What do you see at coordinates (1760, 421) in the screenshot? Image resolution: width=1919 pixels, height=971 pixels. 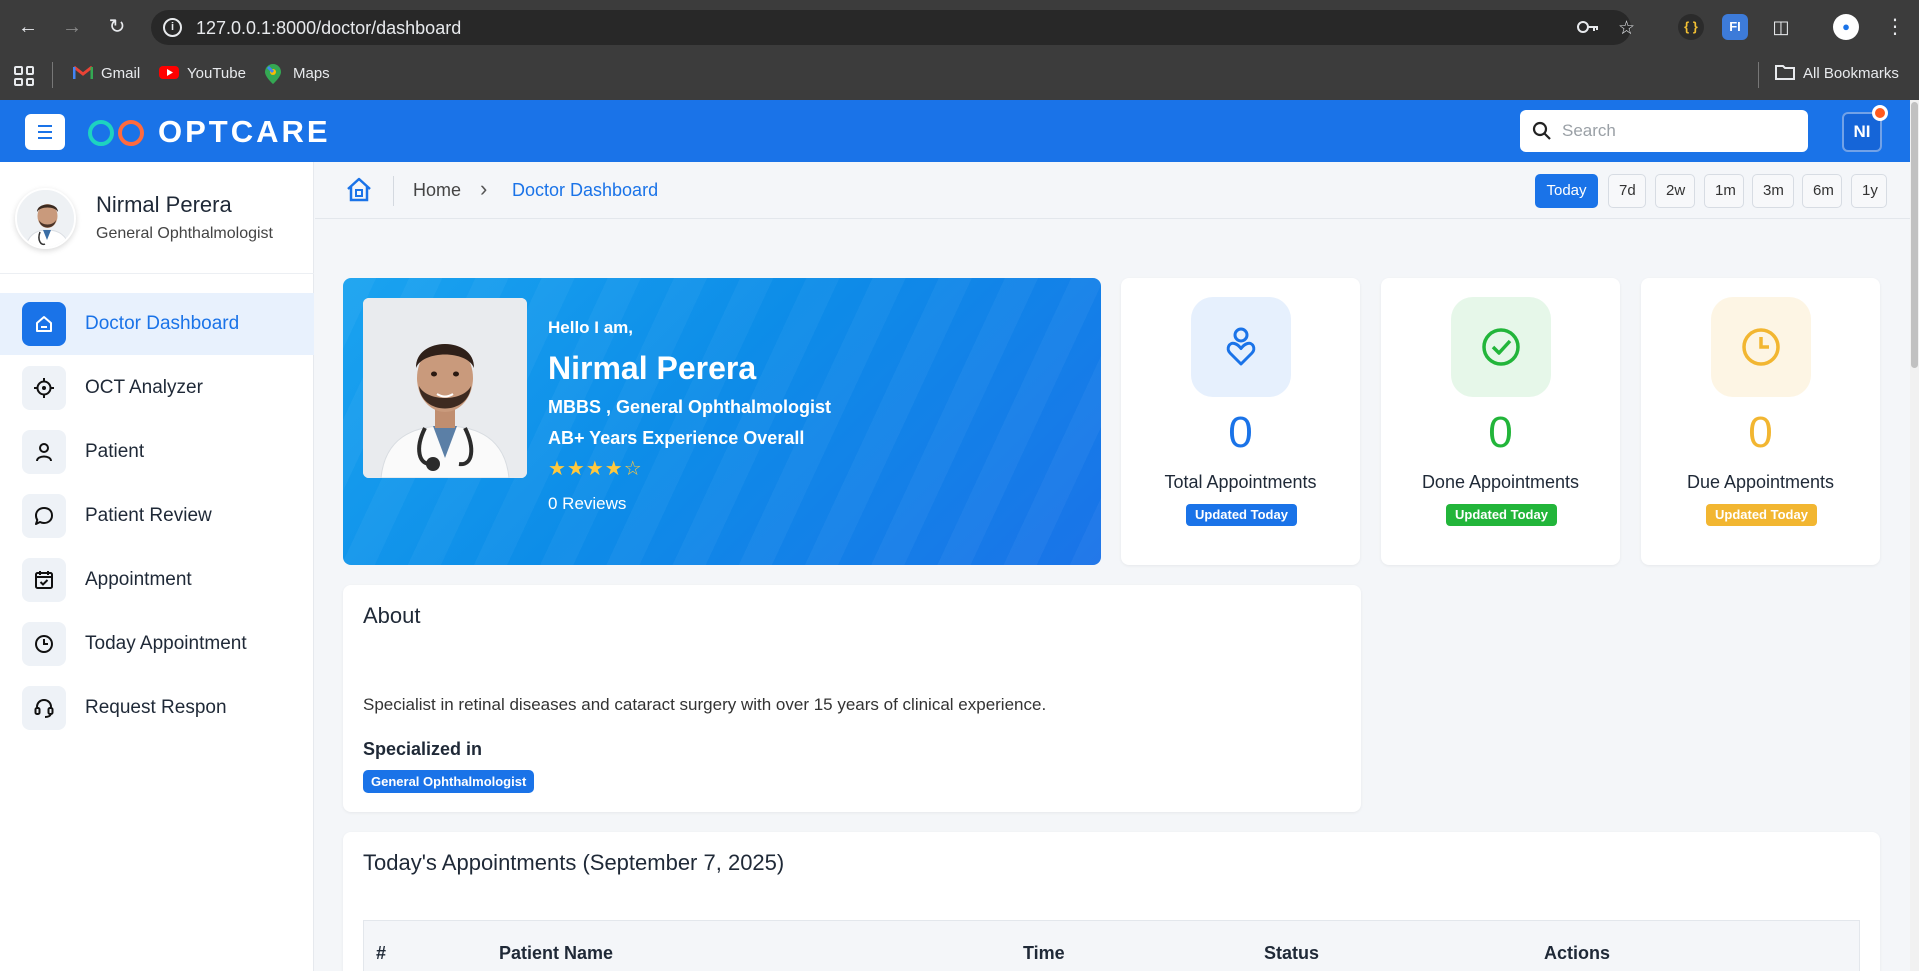 I see `stat-card-due-appointments: 0 Due Appointments Updated Today` at bounding box center [1760, 421].